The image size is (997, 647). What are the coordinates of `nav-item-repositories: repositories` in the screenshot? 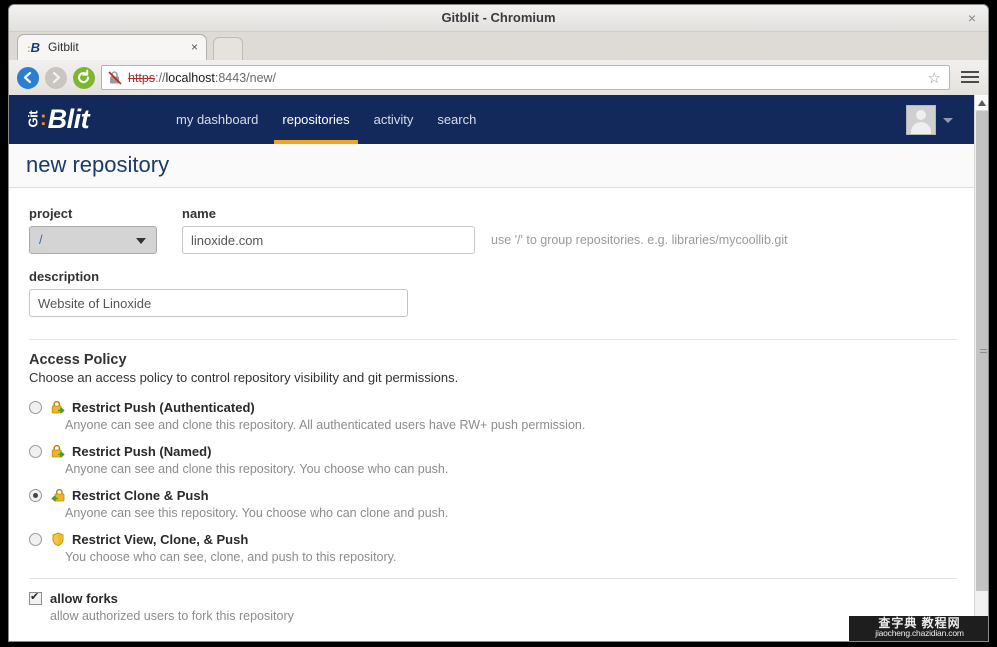 It's located at (315, 119).